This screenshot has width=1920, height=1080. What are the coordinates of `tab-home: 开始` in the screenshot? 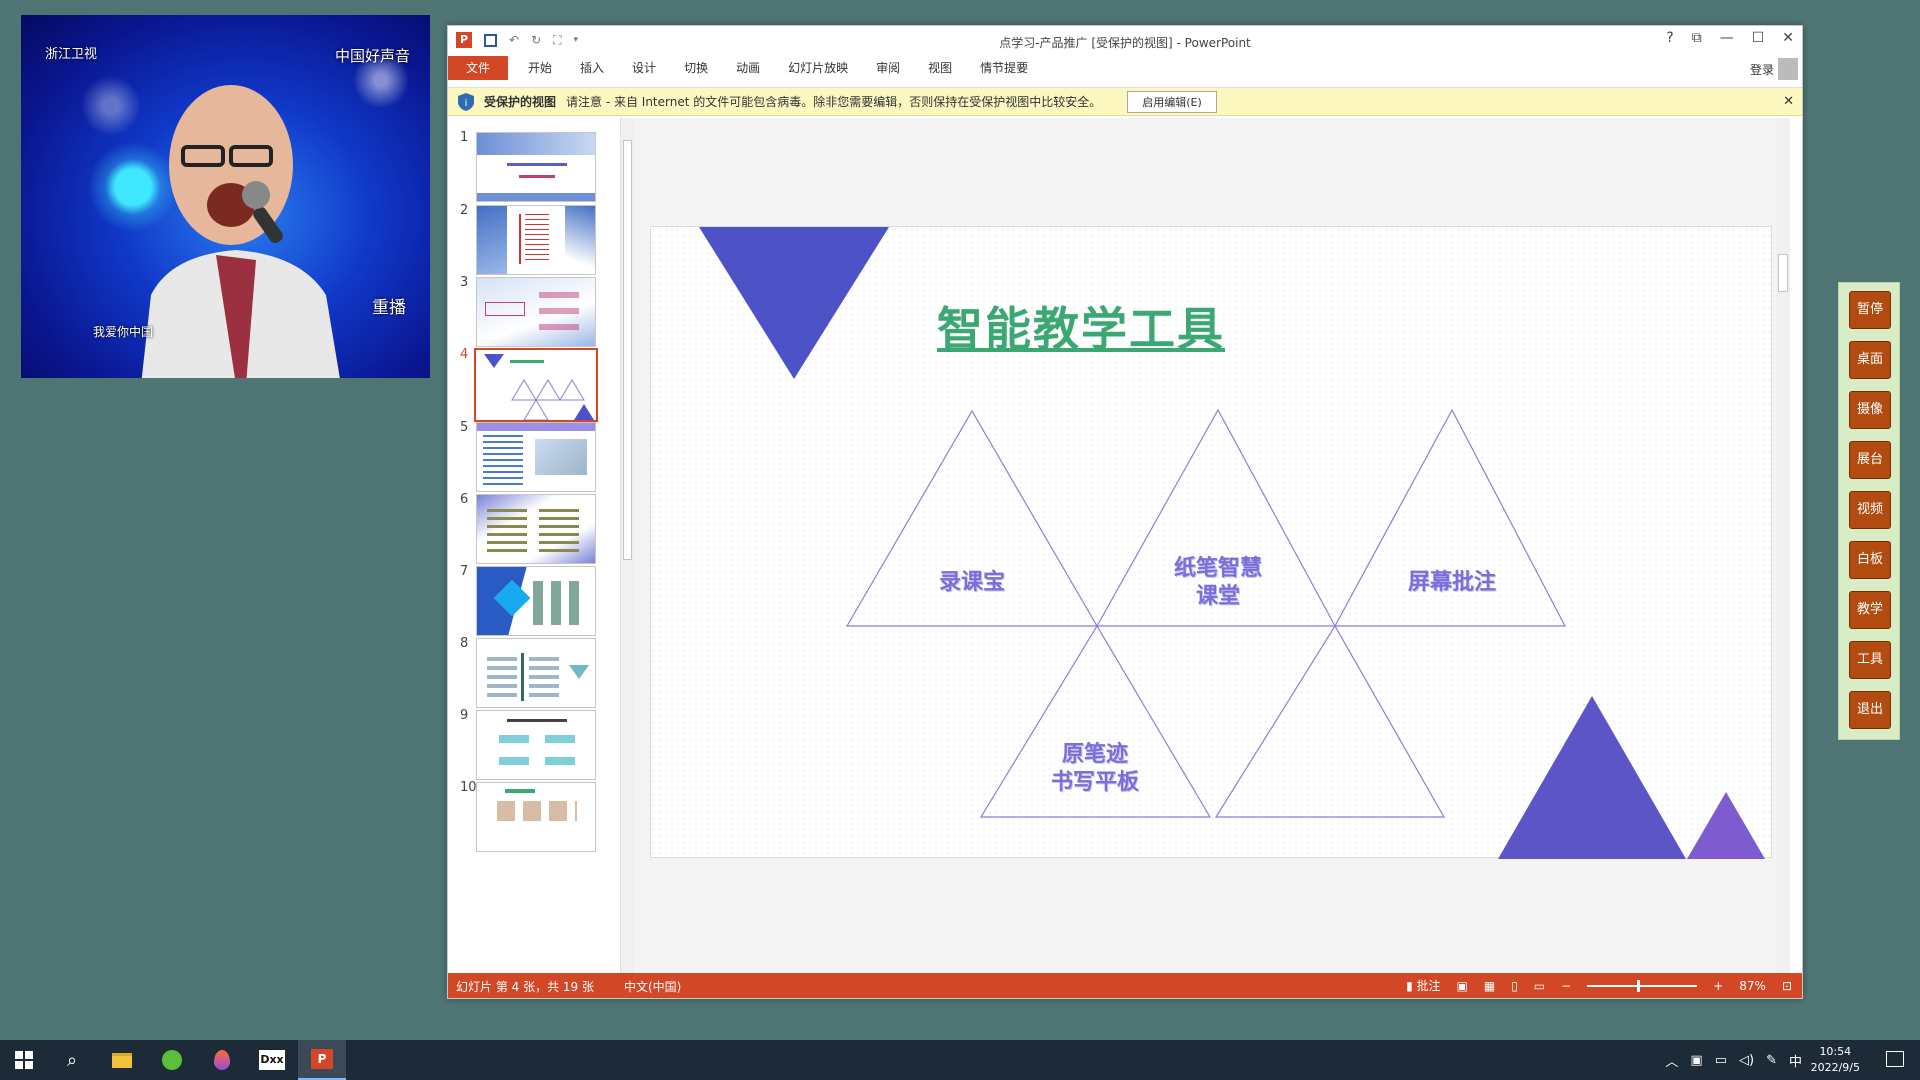 It's located at (540, 68).